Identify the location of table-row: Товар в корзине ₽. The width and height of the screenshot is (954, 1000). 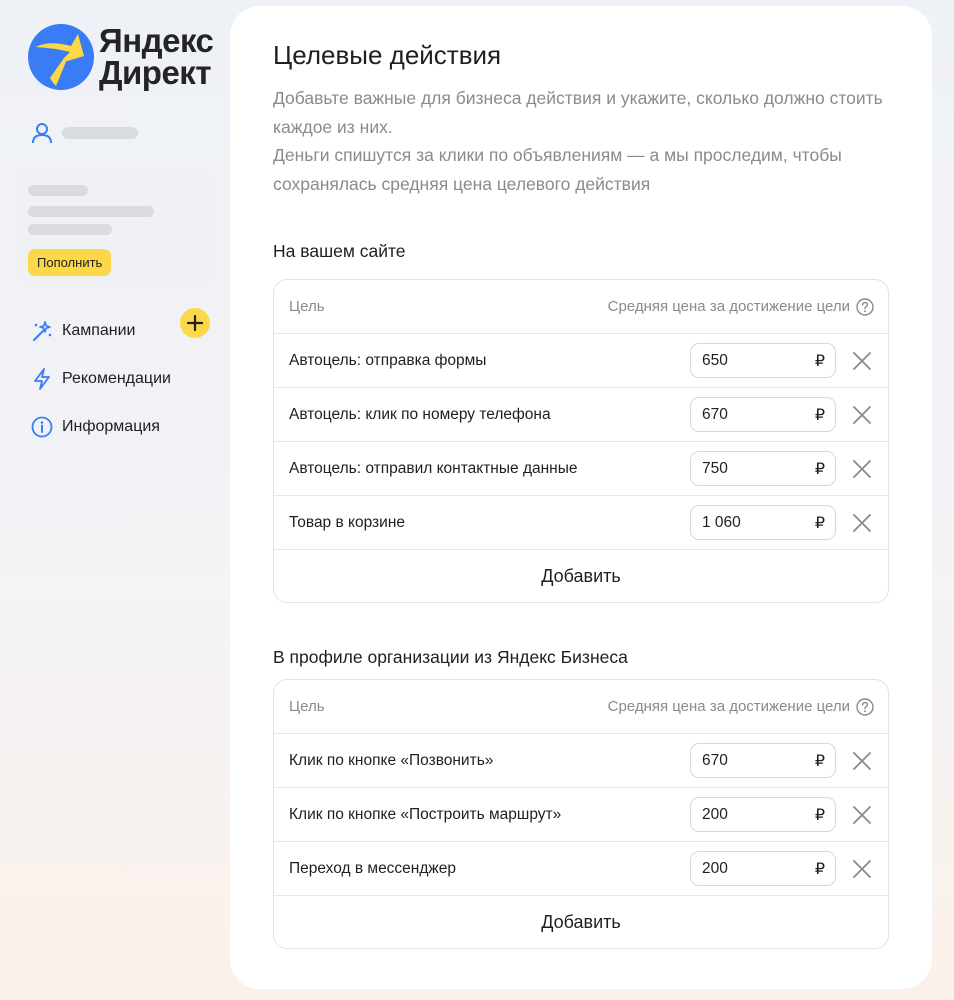
(581, 523).